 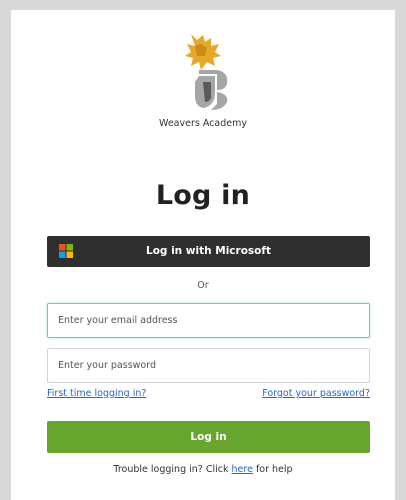 What do you see at coordinates (203, 195) in the screenshot?
I see `page-title: Log in` at bounding box center [203, 195].